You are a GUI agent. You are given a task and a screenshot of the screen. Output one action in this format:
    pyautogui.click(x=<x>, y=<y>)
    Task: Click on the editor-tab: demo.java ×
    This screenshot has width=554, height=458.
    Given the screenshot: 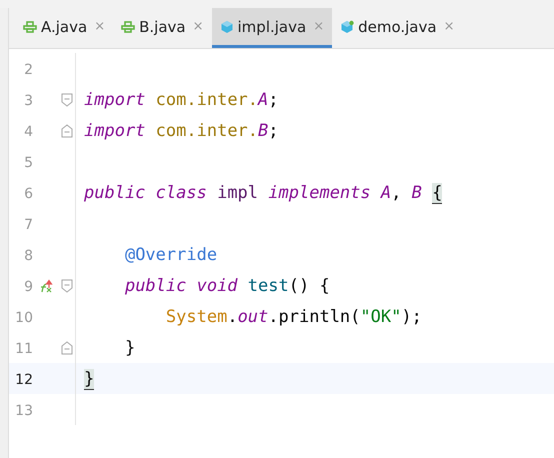 What is the action you would take?
    pyautogui.click(x=397, y=28)
    